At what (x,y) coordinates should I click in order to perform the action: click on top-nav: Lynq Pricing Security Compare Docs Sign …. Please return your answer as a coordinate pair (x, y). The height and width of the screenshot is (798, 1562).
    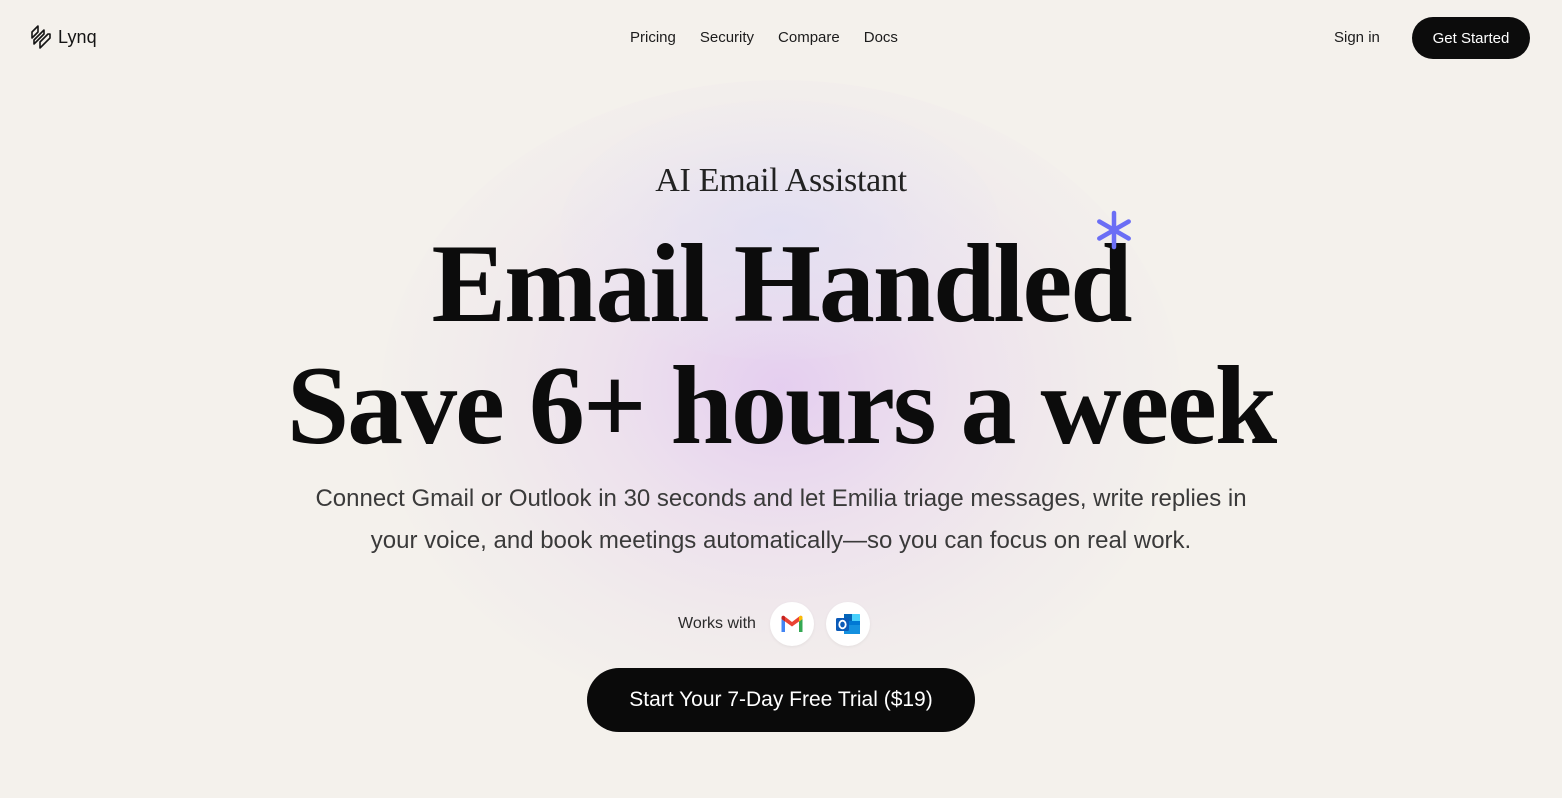
    Looking at the image, I should click on (781, 39).